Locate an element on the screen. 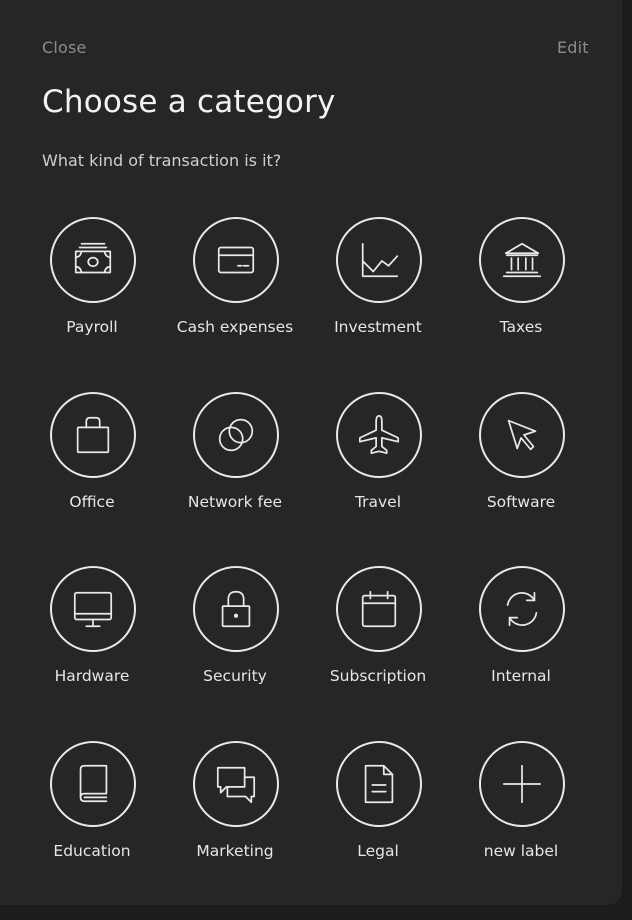 The width and height of the screenshot is (632, 920). category-label: Security is located at coordinates (235, 676).